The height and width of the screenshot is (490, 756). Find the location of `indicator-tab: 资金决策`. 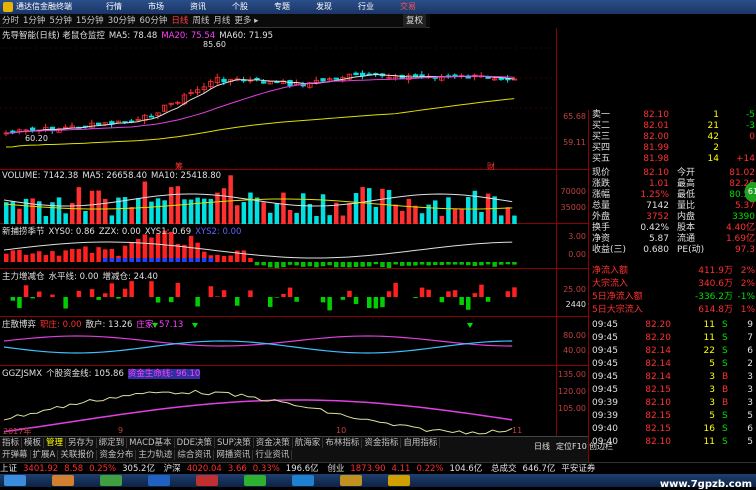

indicator-tab: 资金决策 is located at coordinates (273, 443).